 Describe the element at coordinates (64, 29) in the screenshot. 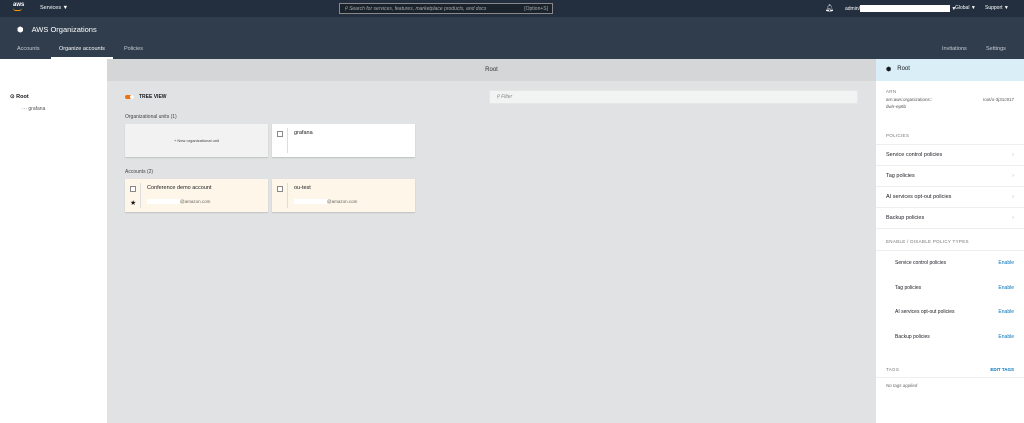

I see `app-title: AWS Organizations` at that location.